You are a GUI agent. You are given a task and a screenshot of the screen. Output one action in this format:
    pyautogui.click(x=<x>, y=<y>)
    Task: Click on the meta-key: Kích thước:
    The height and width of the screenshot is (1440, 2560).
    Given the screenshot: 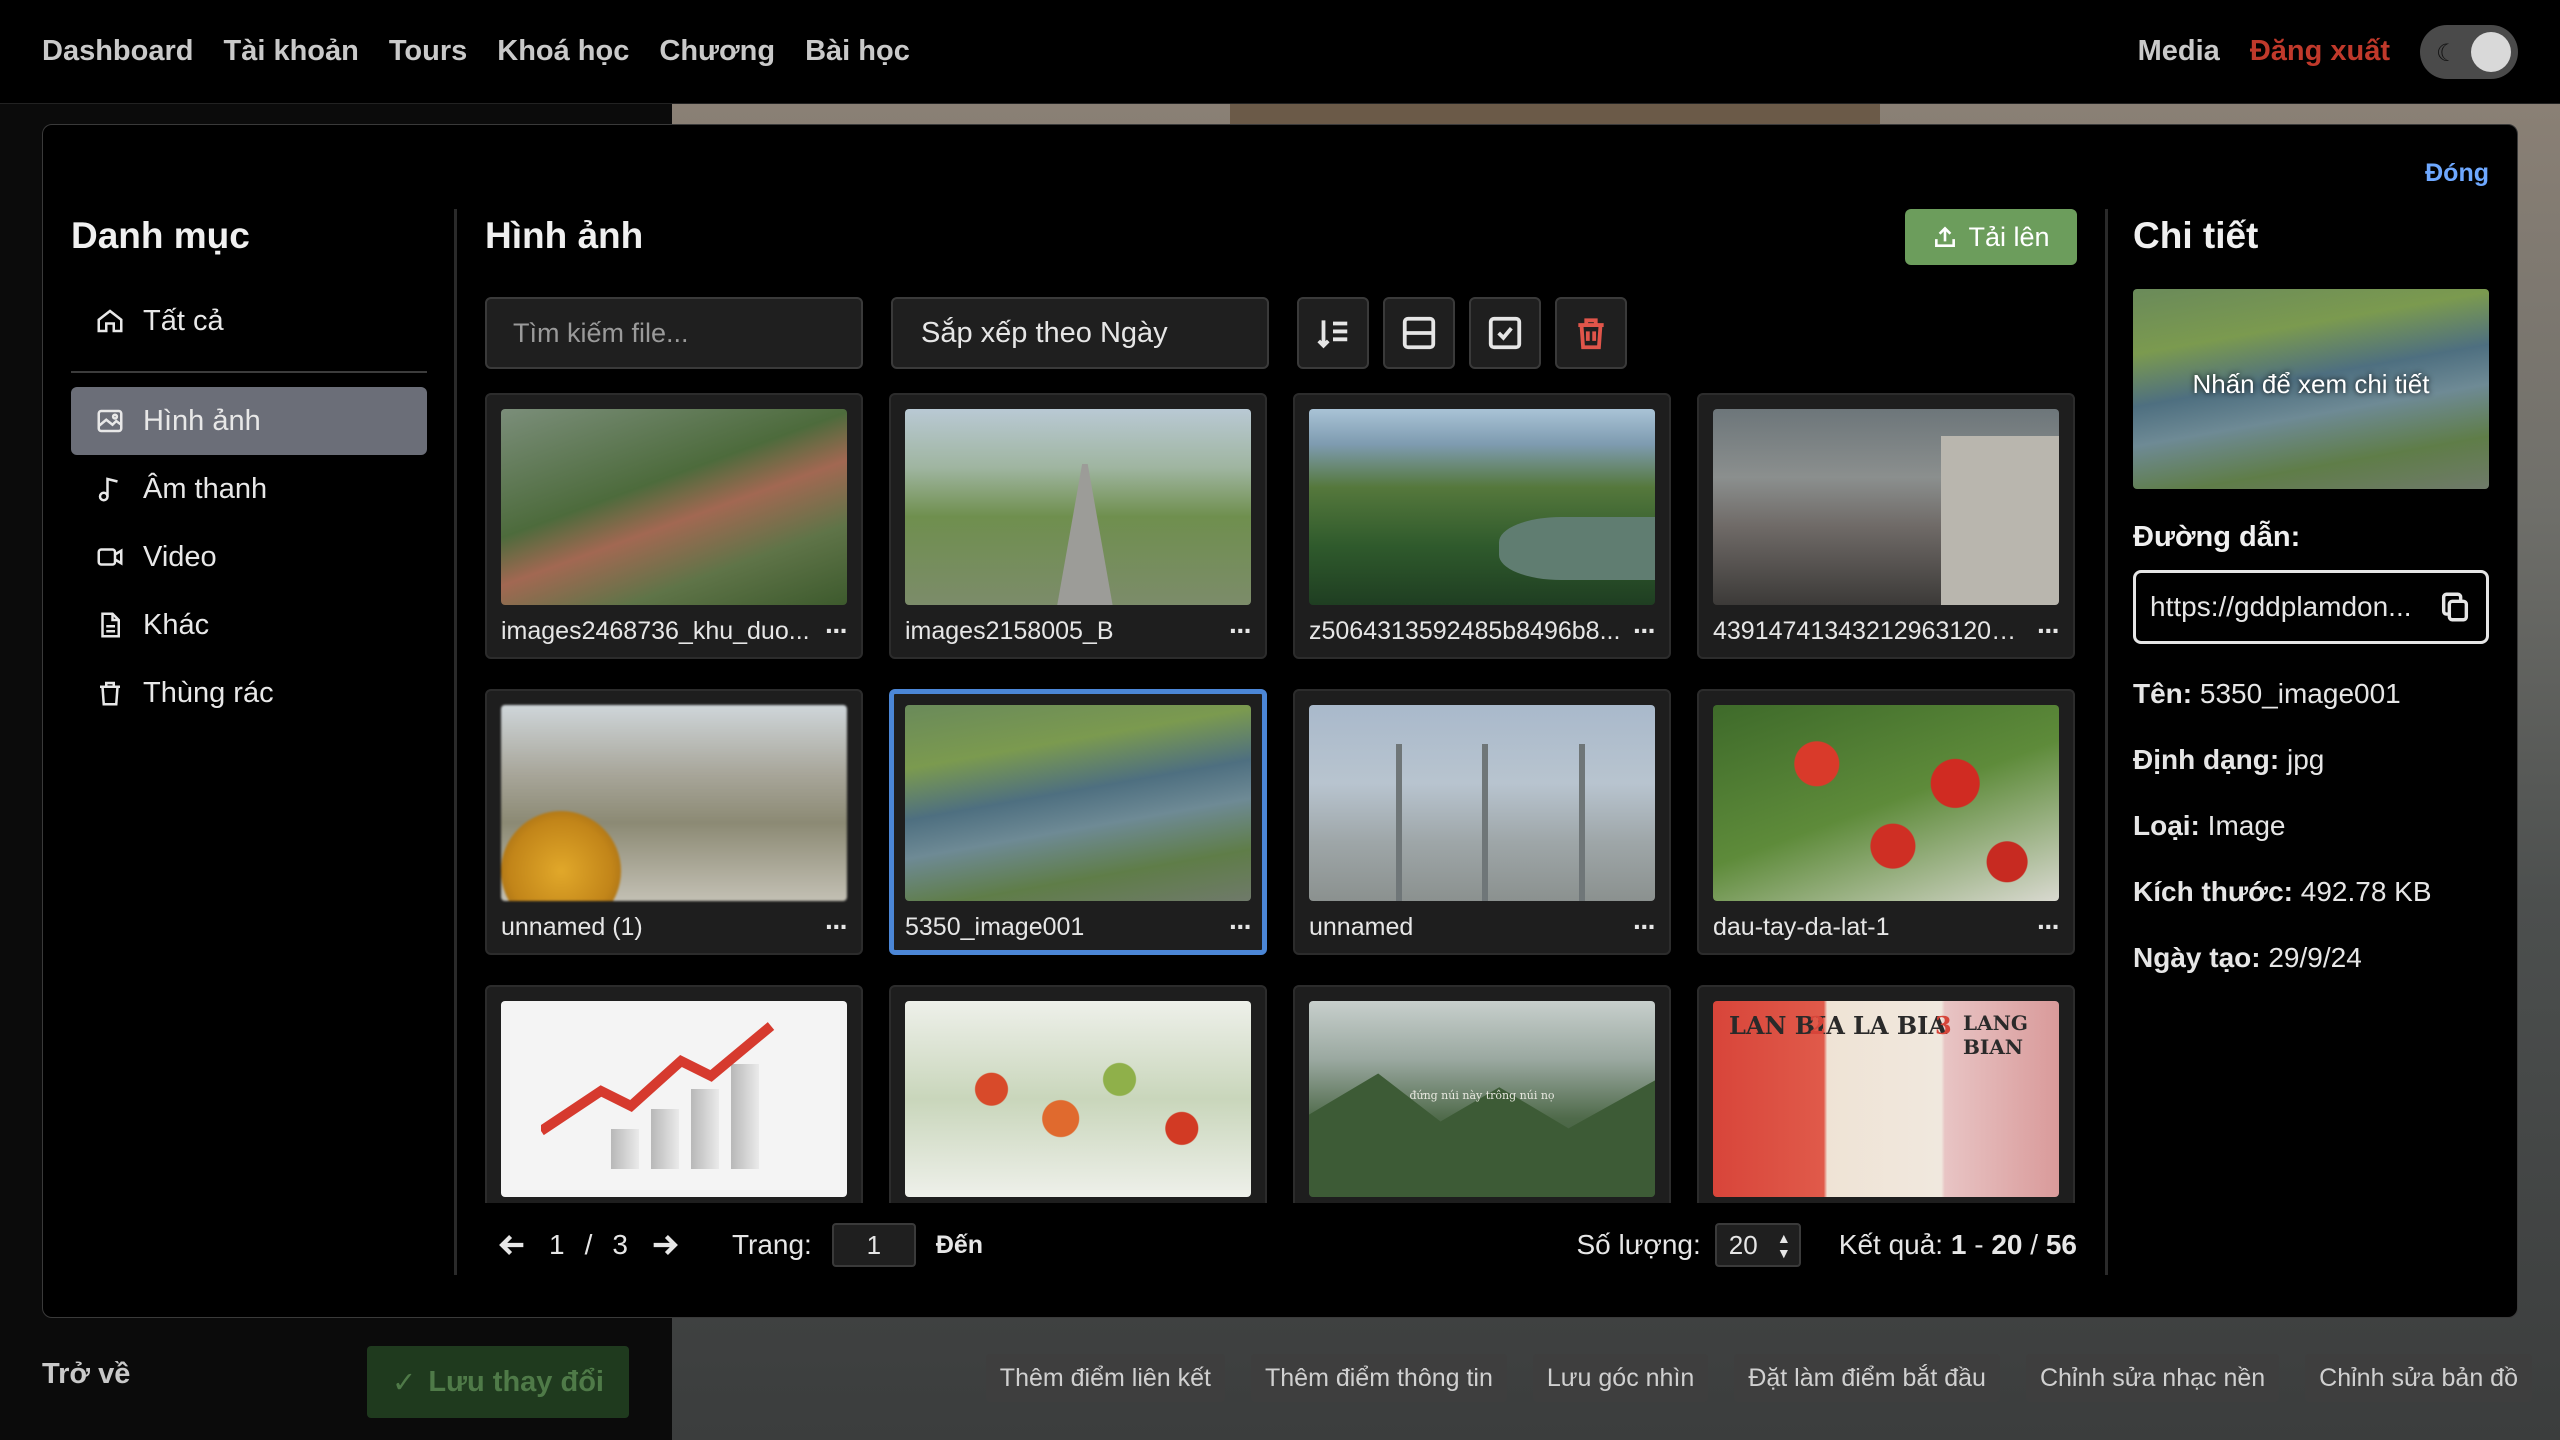 What is the action you would take?
    pyautogui.click(x=2213, y=891)
    